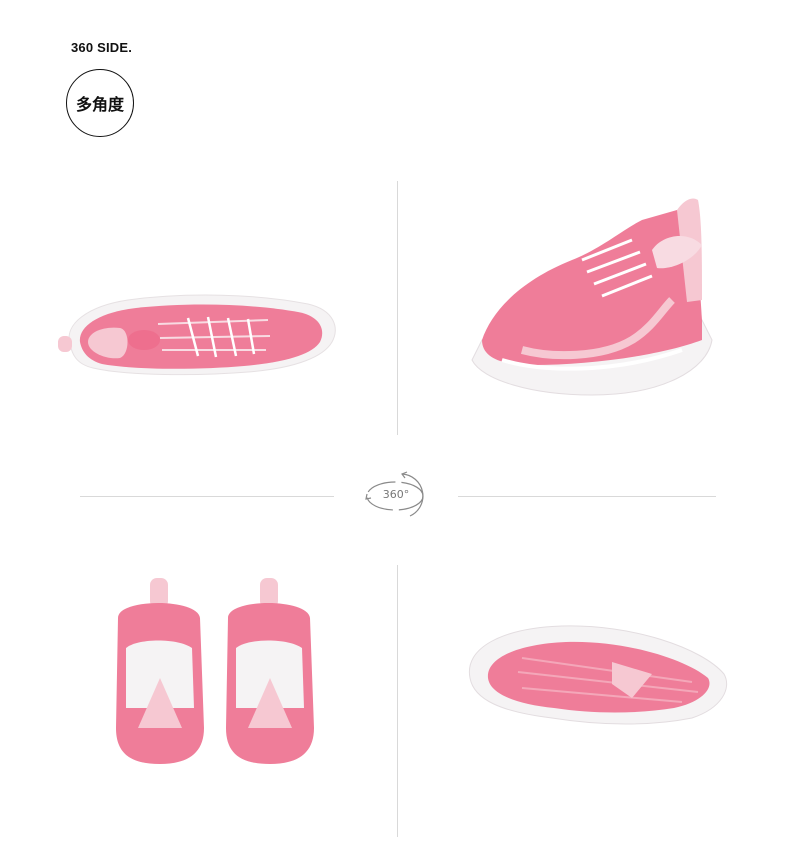 Image resolution: width=790 pixels, height=861 pixels. What do you see at coordinates (100, 103) in the screenshot?
I see `multi-angle-badge: 多角度` at bounding box center [100, 103].